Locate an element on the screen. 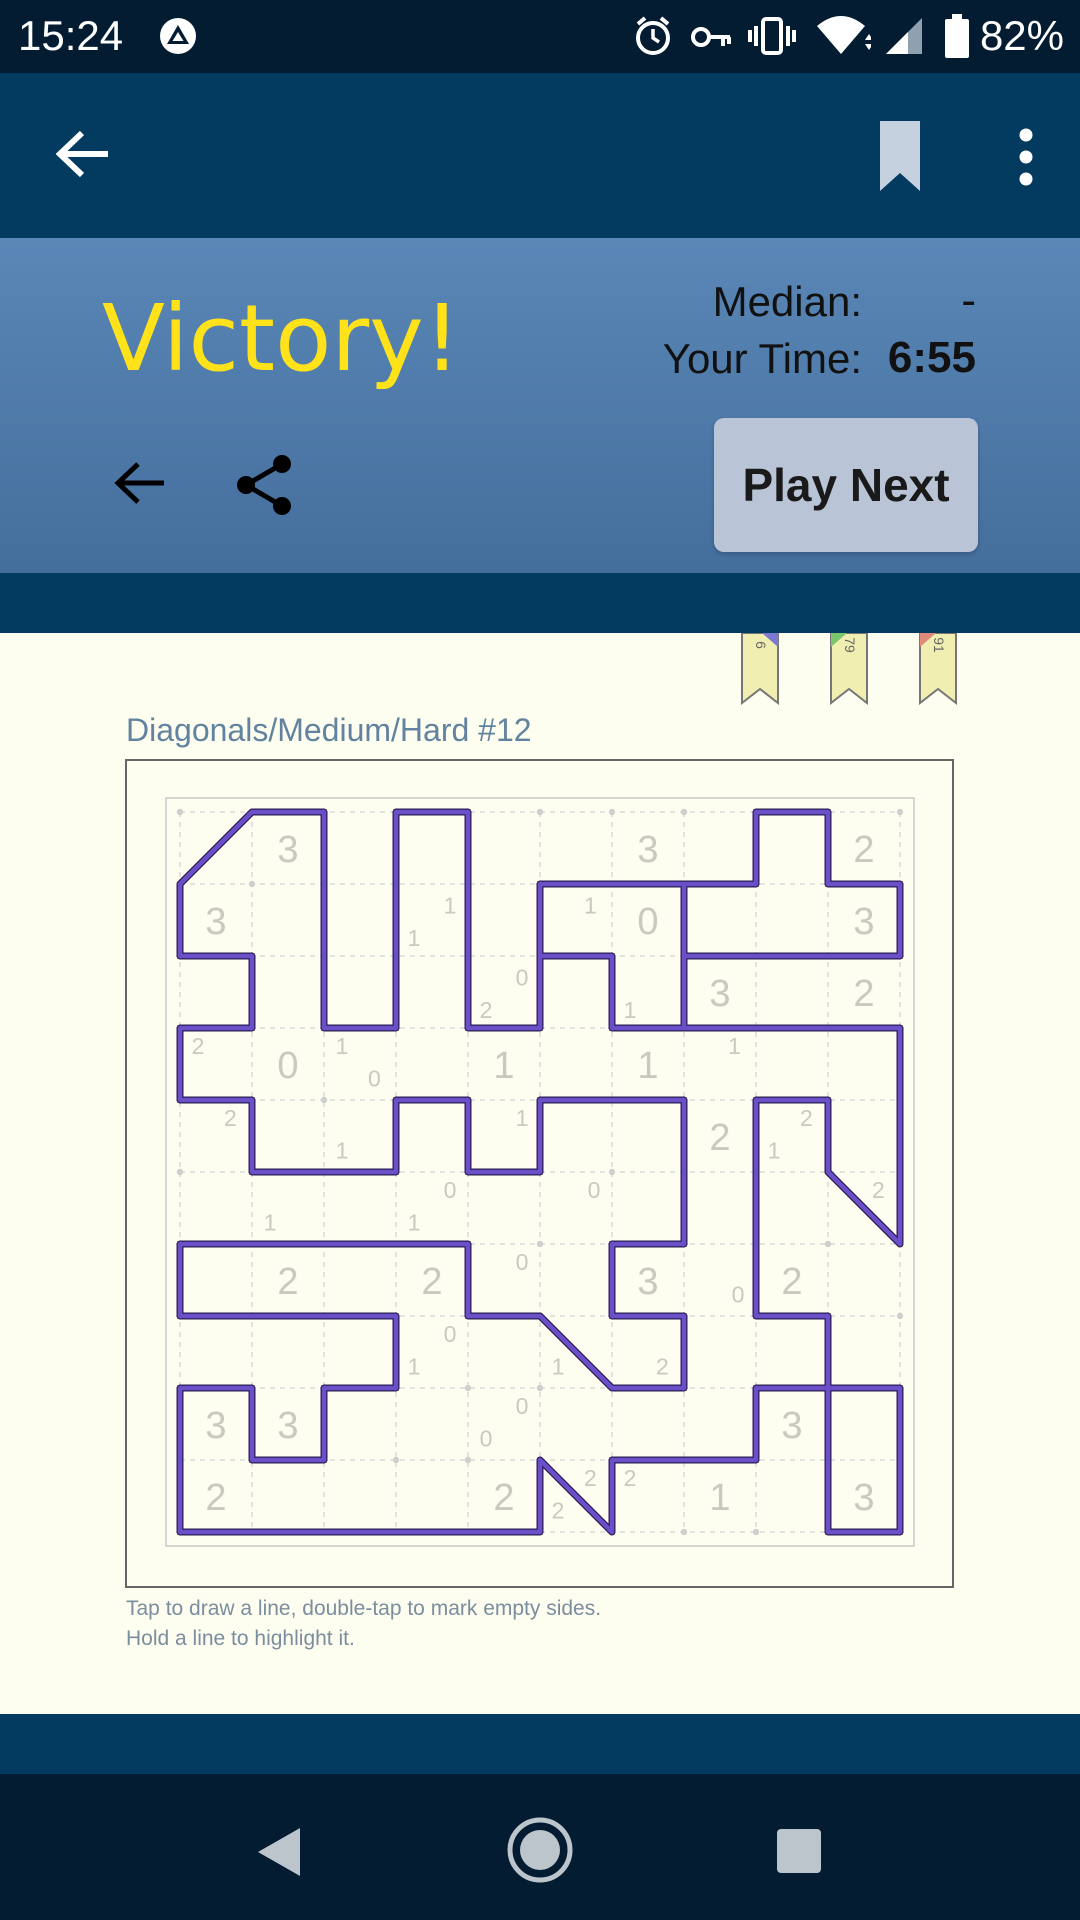 The height and width of the screenshot is (1920, 1080). nav-back-icon is located at coordinates (278, 1854).